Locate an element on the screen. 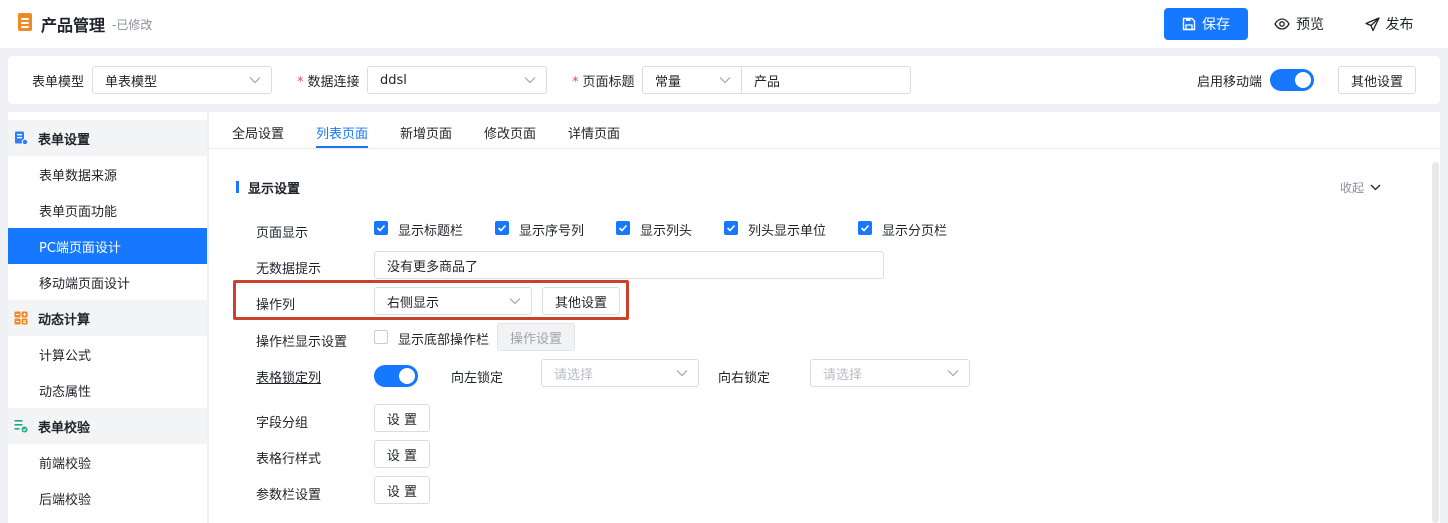 This screenshot has height=523, width=1448. tab-add-page: 新增页面 is located at coordinates (426, 132).